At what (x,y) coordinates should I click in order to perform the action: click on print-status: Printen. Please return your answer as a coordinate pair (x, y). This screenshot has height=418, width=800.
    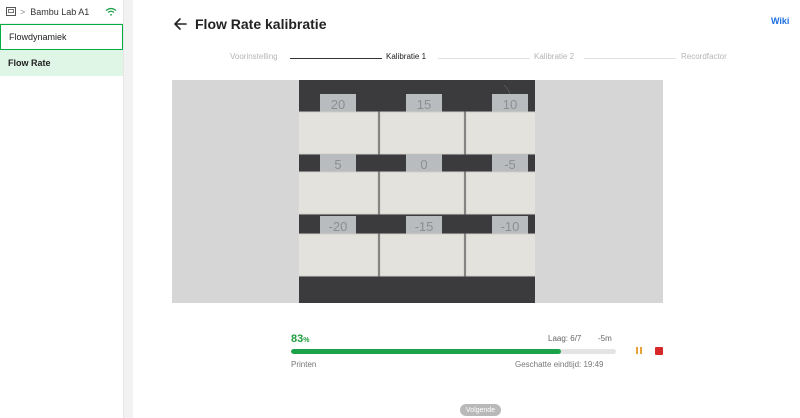
    Looking at the image, I should click on (304, 364).